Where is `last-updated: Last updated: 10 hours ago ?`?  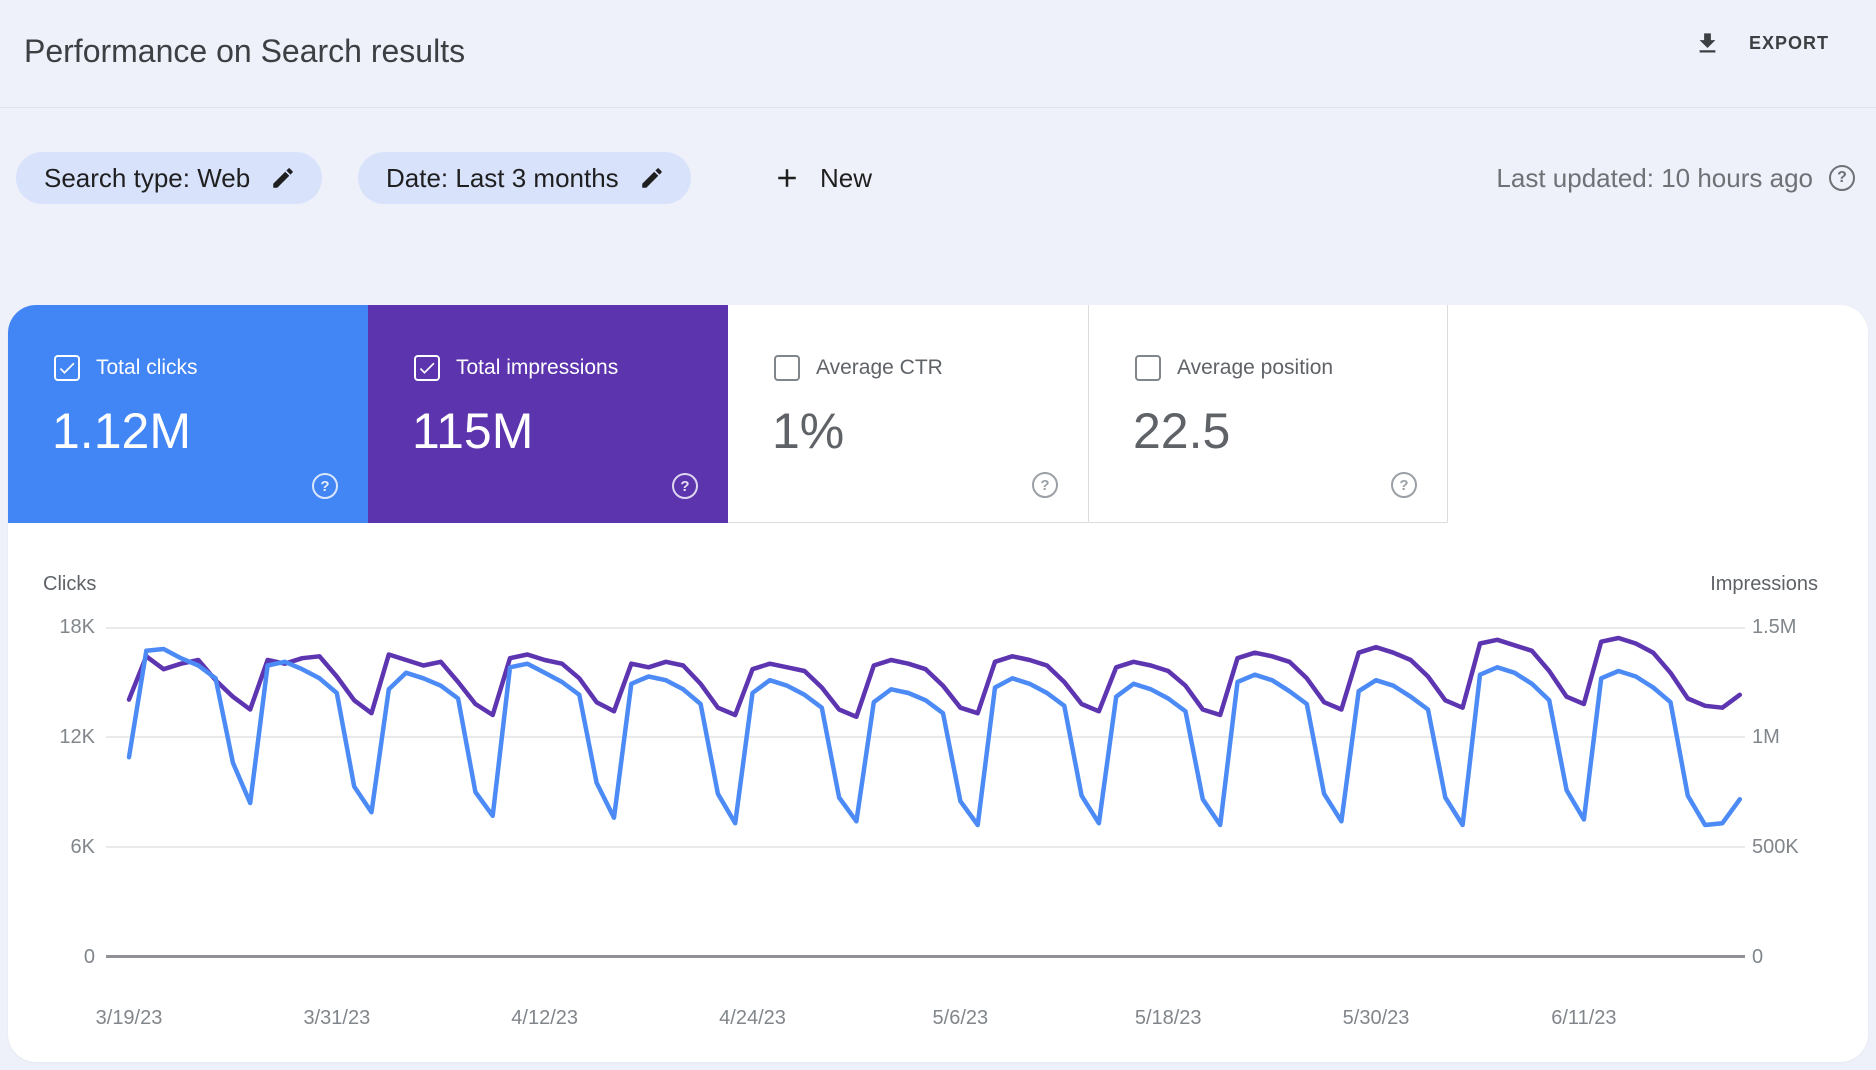
last-updated: Last updated: 10 hours ago ? is located at coordinates (1675, 178).